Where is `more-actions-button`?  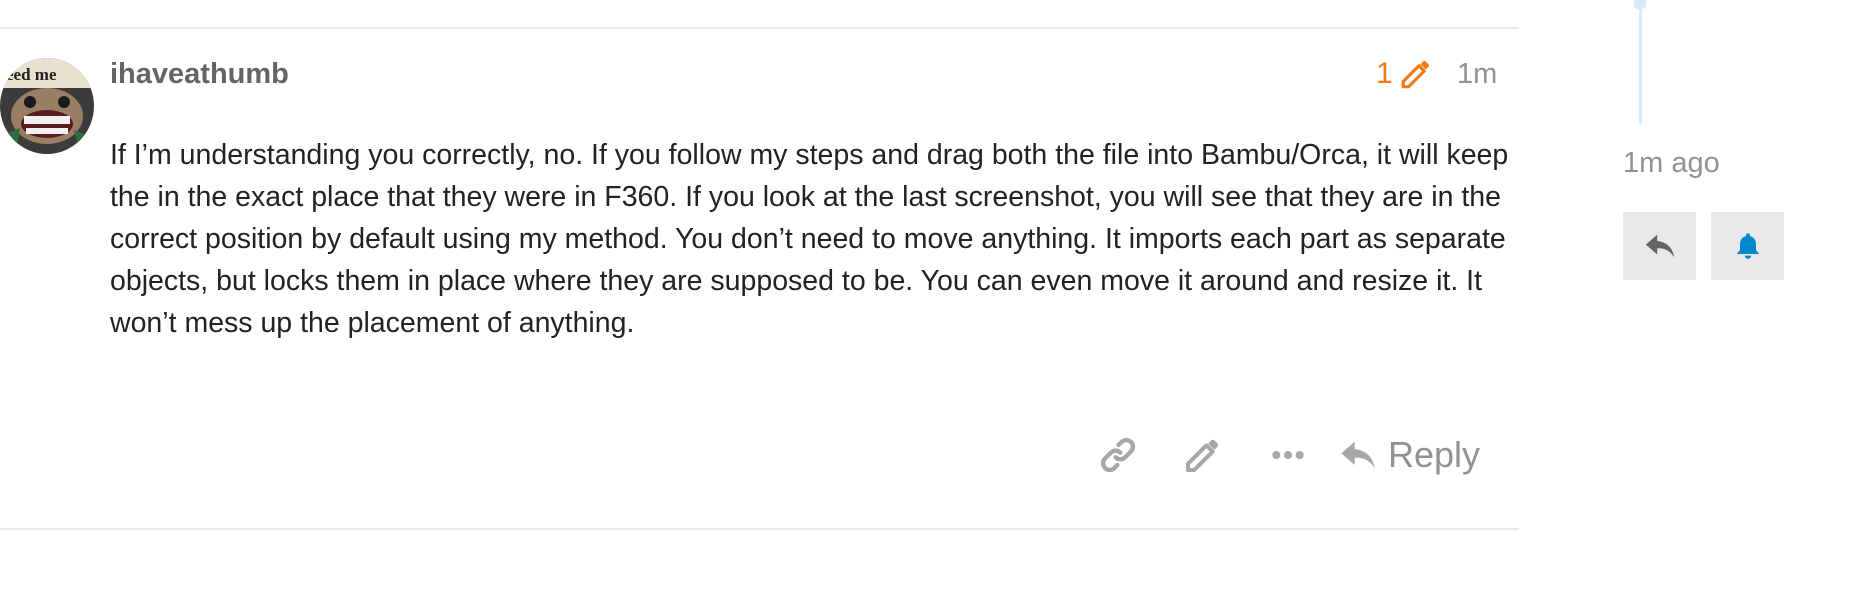 more-actions-button is located at coordinates (1288, 455).